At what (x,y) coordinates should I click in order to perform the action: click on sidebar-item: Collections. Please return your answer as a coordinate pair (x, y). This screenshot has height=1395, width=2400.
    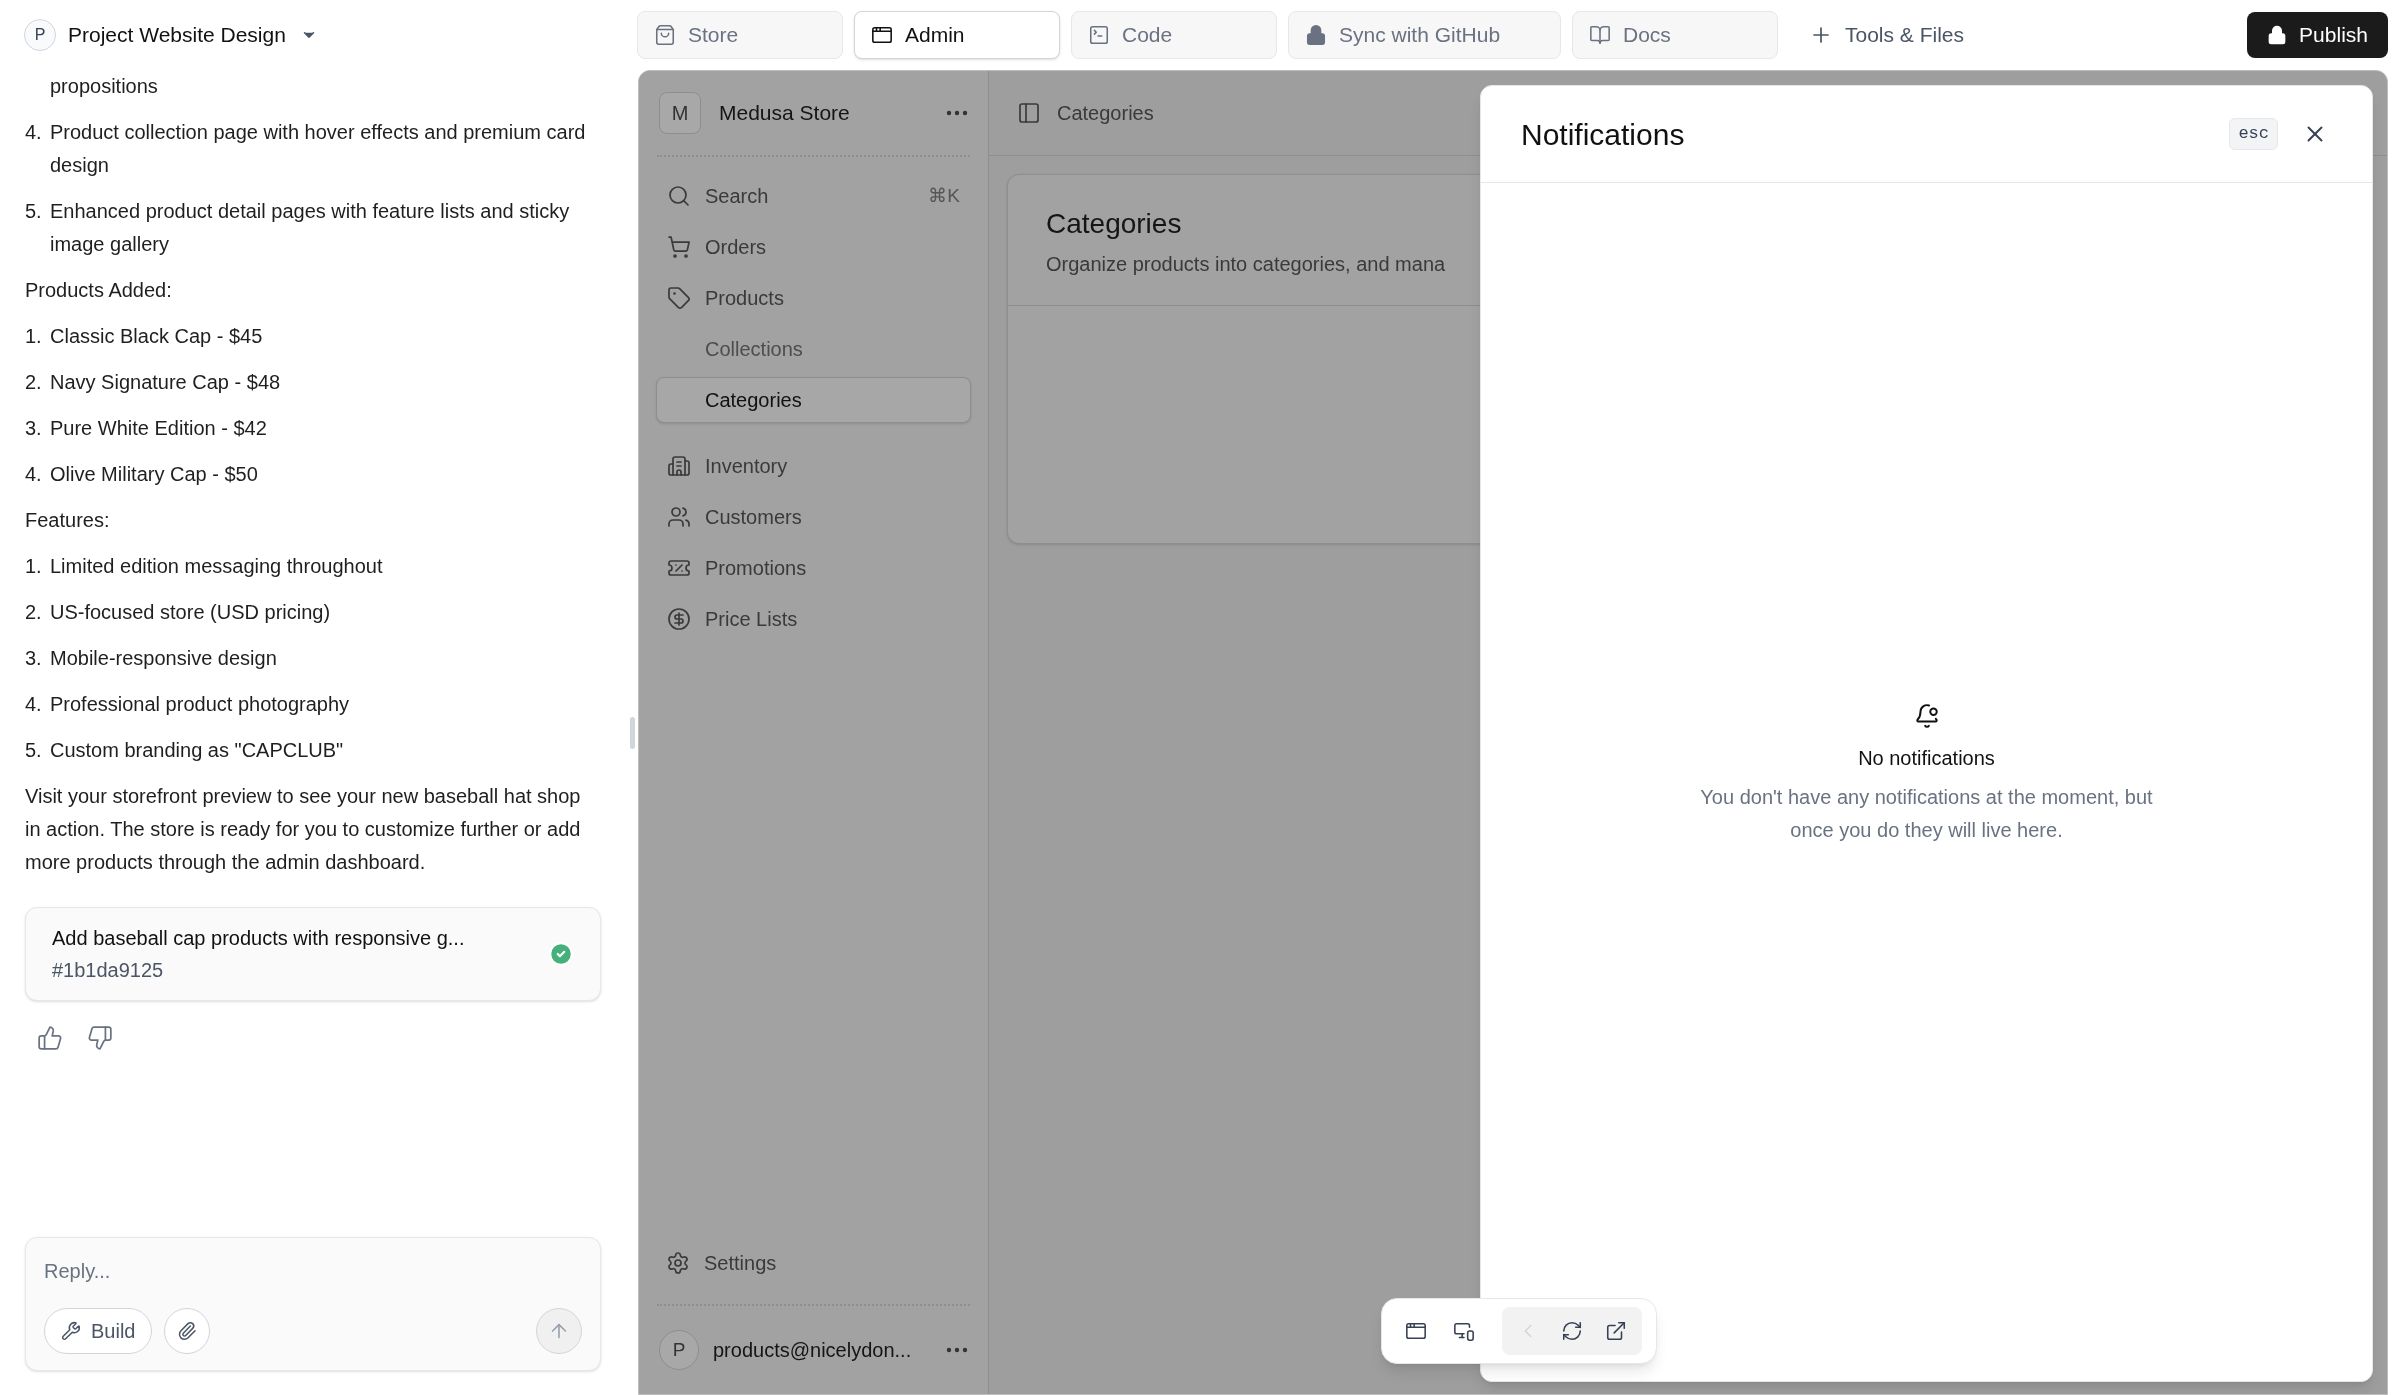
    Looking at the image, I should click on (813, 349).